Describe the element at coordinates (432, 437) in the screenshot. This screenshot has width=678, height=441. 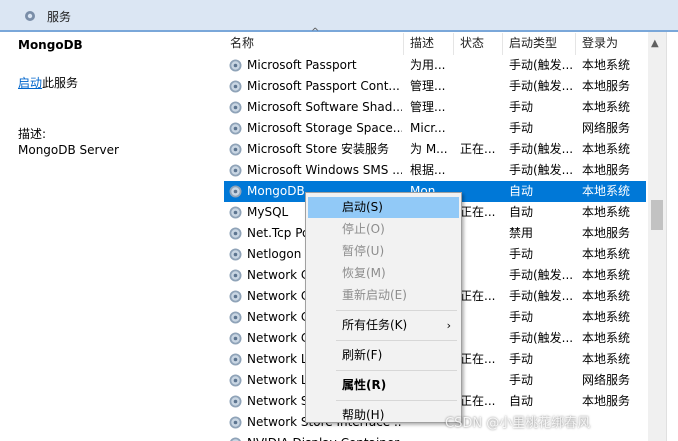
I see `service-description` at that location.